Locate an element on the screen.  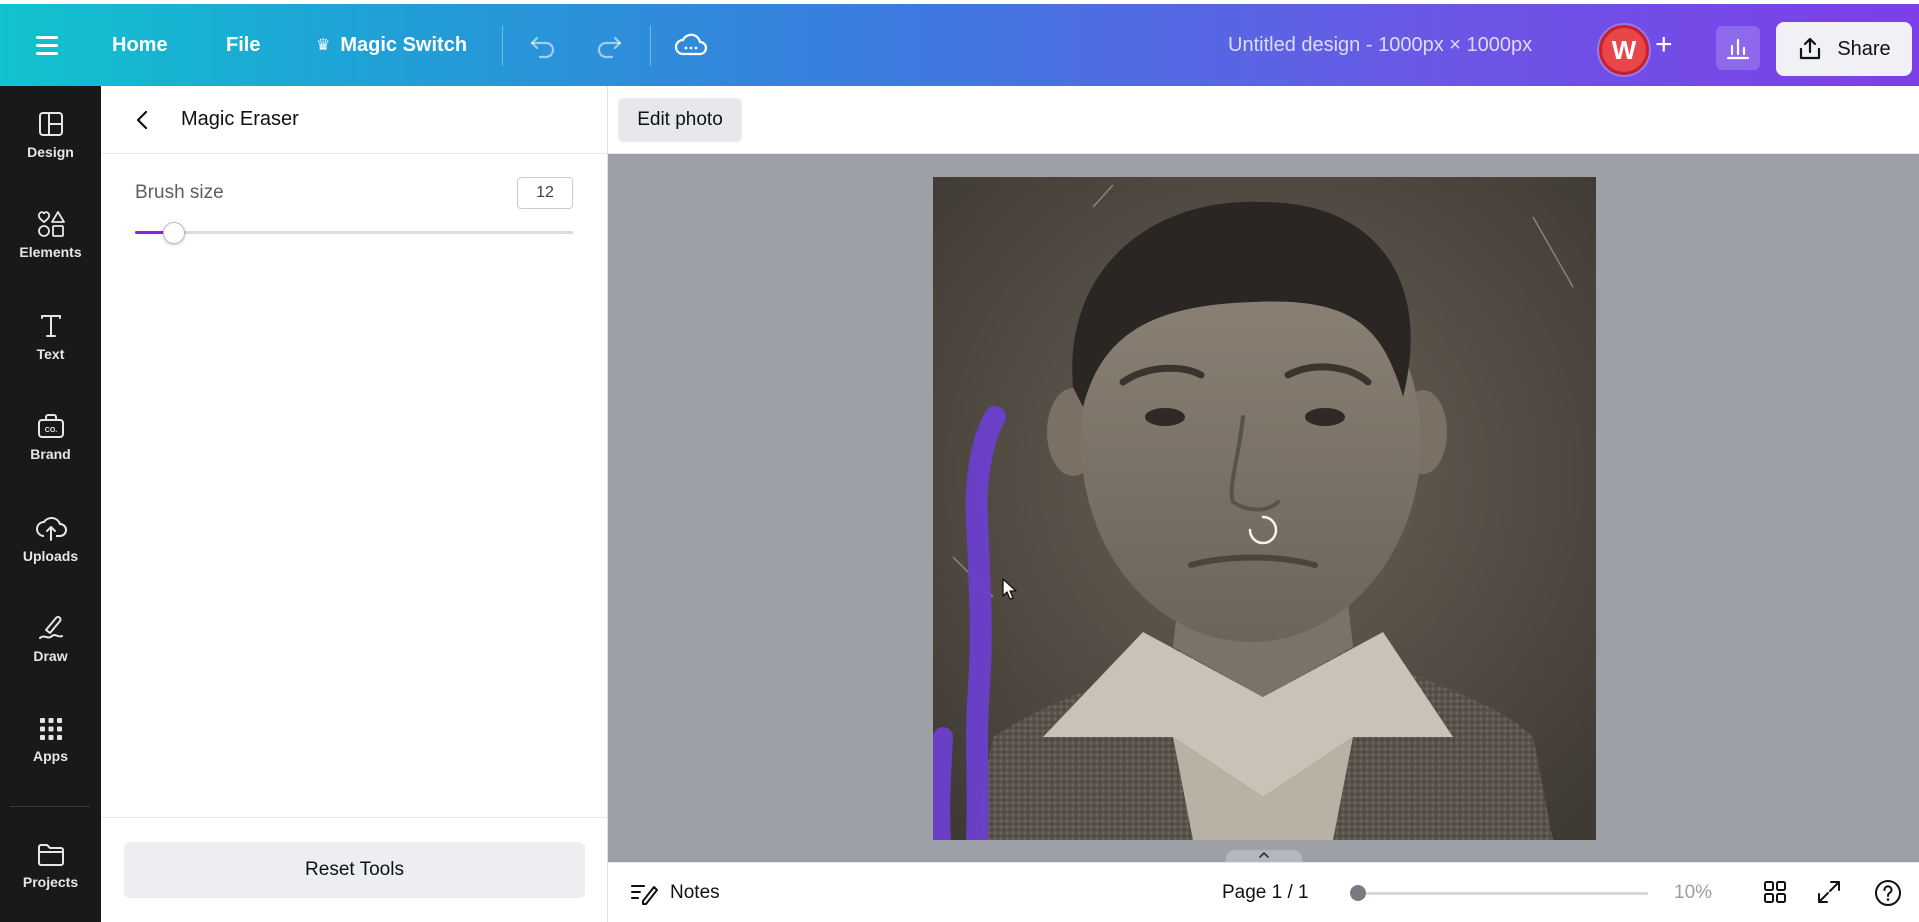
sidebar-item-design: Design is located at coordinates (50, 135).